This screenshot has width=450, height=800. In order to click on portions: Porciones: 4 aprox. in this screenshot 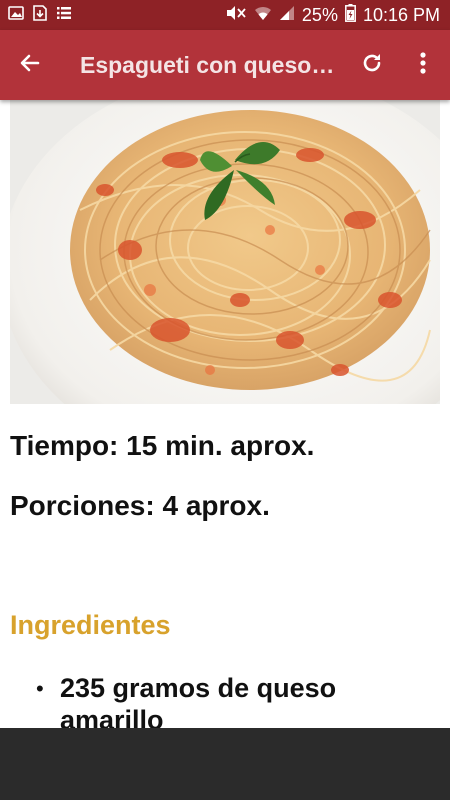, I will do `click(140, 505)`.